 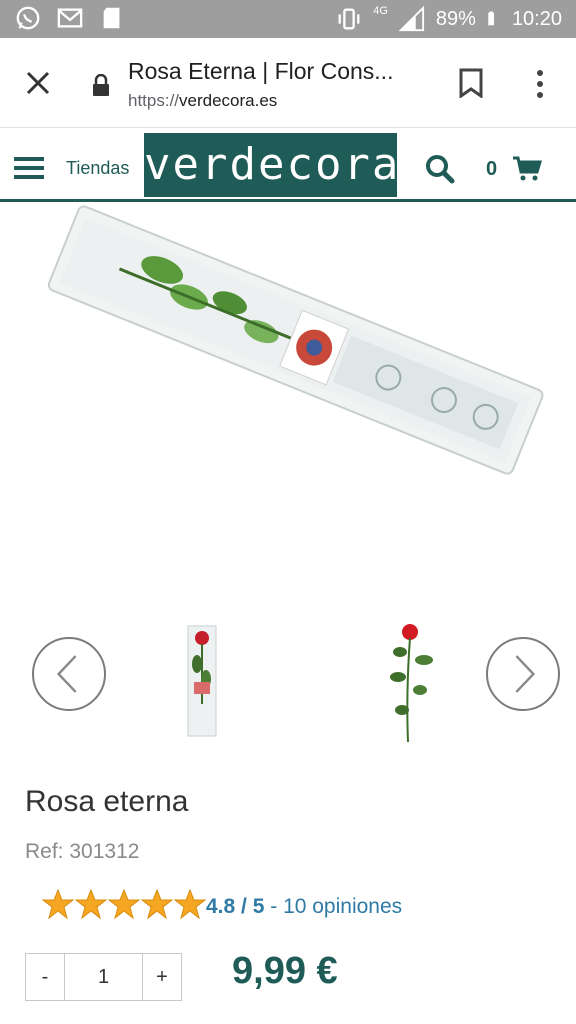 What do you see at coordinates (411, 19) in the screenshot?
I see `signal-icon` at bounding box center [411, 19].